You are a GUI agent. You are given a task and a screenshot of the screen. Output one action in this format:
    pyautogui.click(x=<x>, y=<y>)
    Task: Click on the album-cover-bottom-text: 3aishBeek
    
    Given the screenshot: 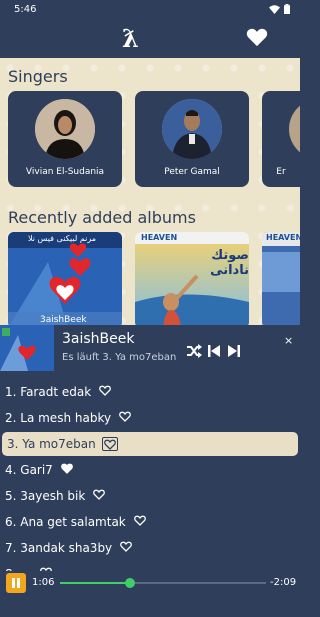 What is the action you would take?
    pyautogui.click(x=63, y=320)
    